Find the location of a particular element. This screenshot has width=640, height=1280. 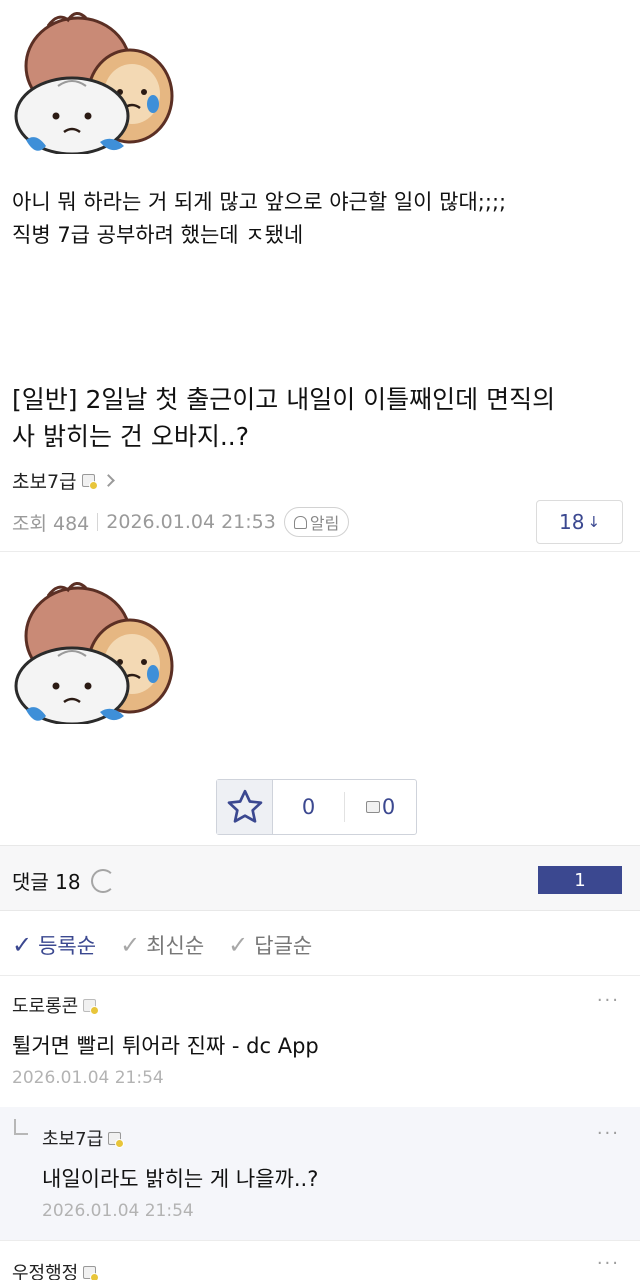

star-button is located at coordinates (245, 807).